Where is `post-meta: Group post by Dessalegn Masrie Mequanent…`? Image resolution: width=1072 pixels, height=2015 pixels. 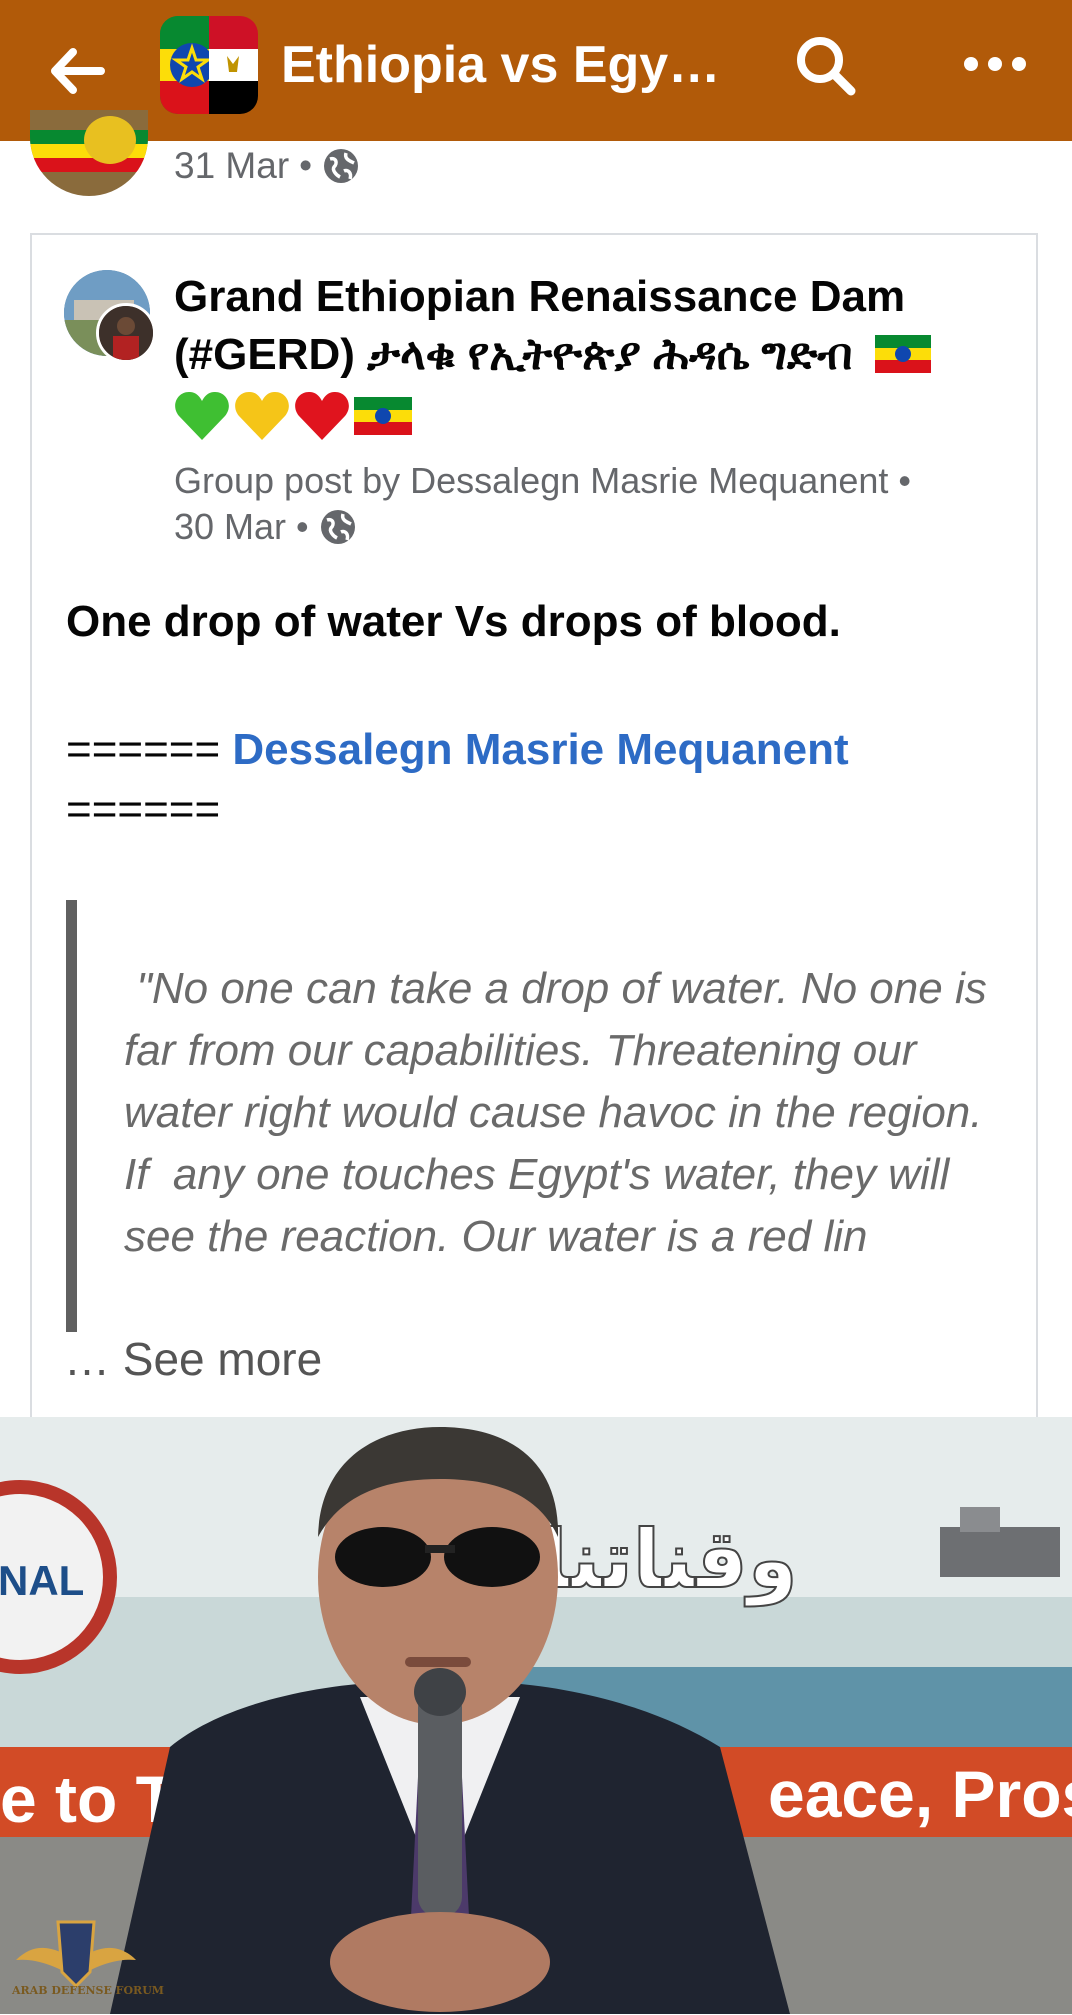
post-meta: Group post by Dessalegn Masrie Mequanent… is located at coordinates (594, 504).